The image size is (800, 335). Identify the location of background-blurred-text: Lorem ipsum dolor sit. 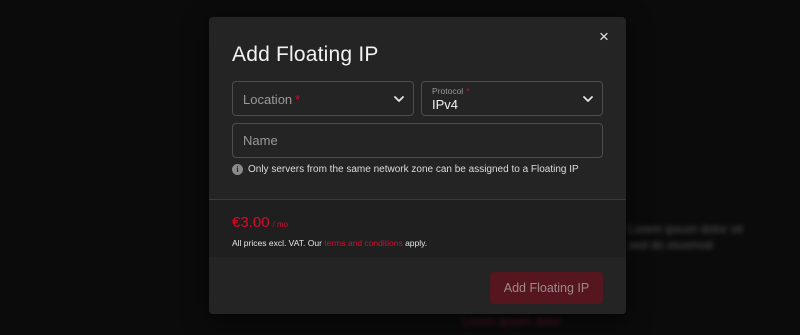
(685, 229).